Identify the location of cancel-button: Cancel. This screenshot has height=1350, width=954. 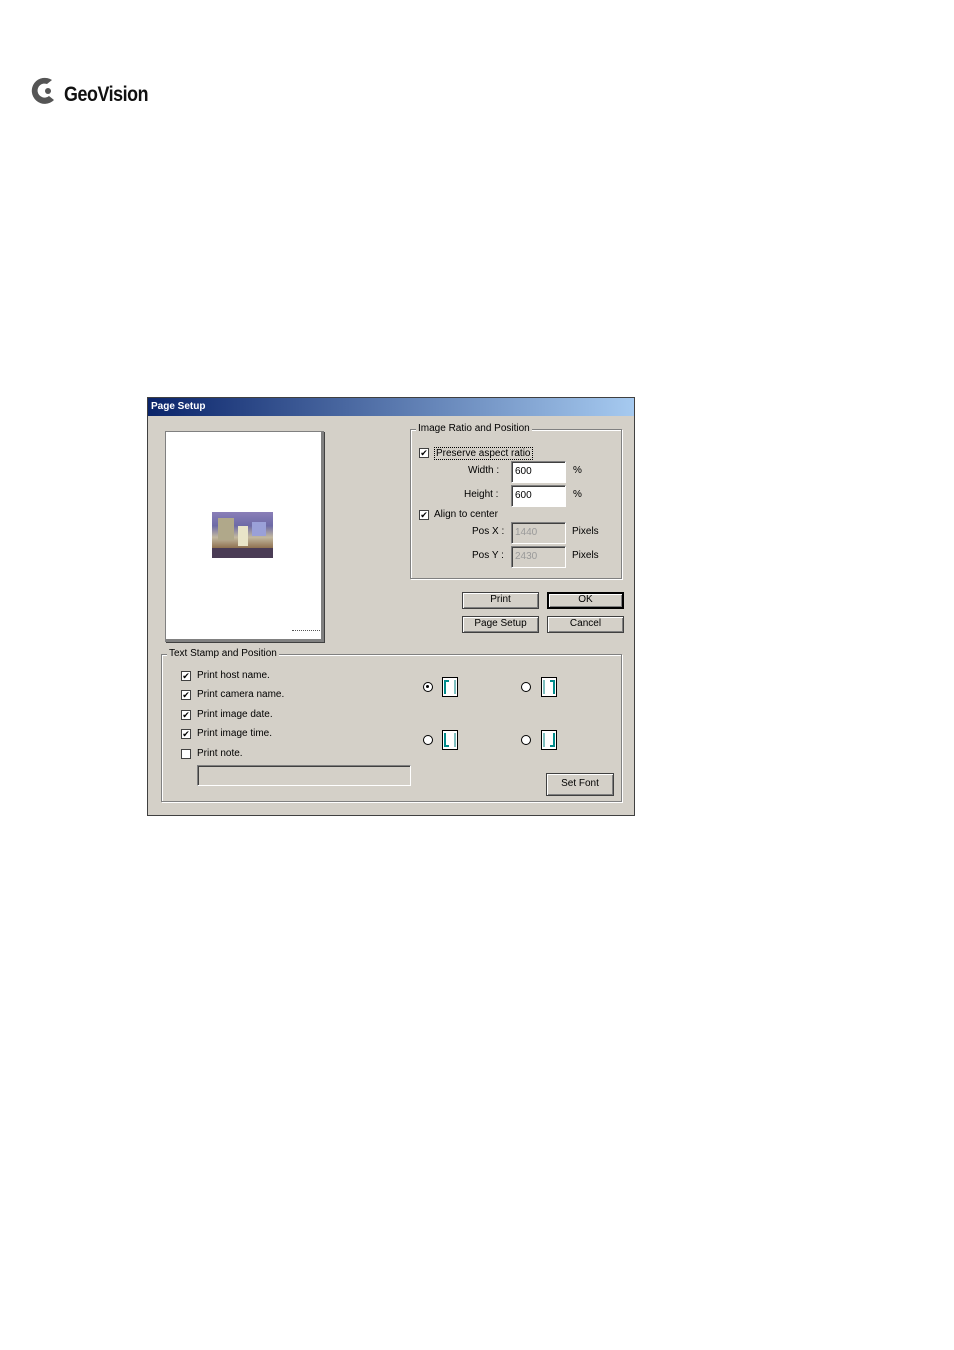
(585, 624).